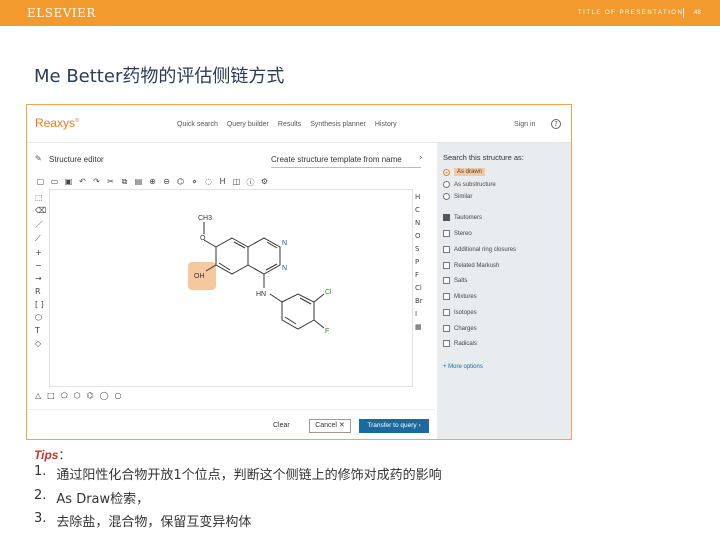 This screenshot has width=720, height=540. I want to click on settings-icon: ⚙, so click(264, 182).